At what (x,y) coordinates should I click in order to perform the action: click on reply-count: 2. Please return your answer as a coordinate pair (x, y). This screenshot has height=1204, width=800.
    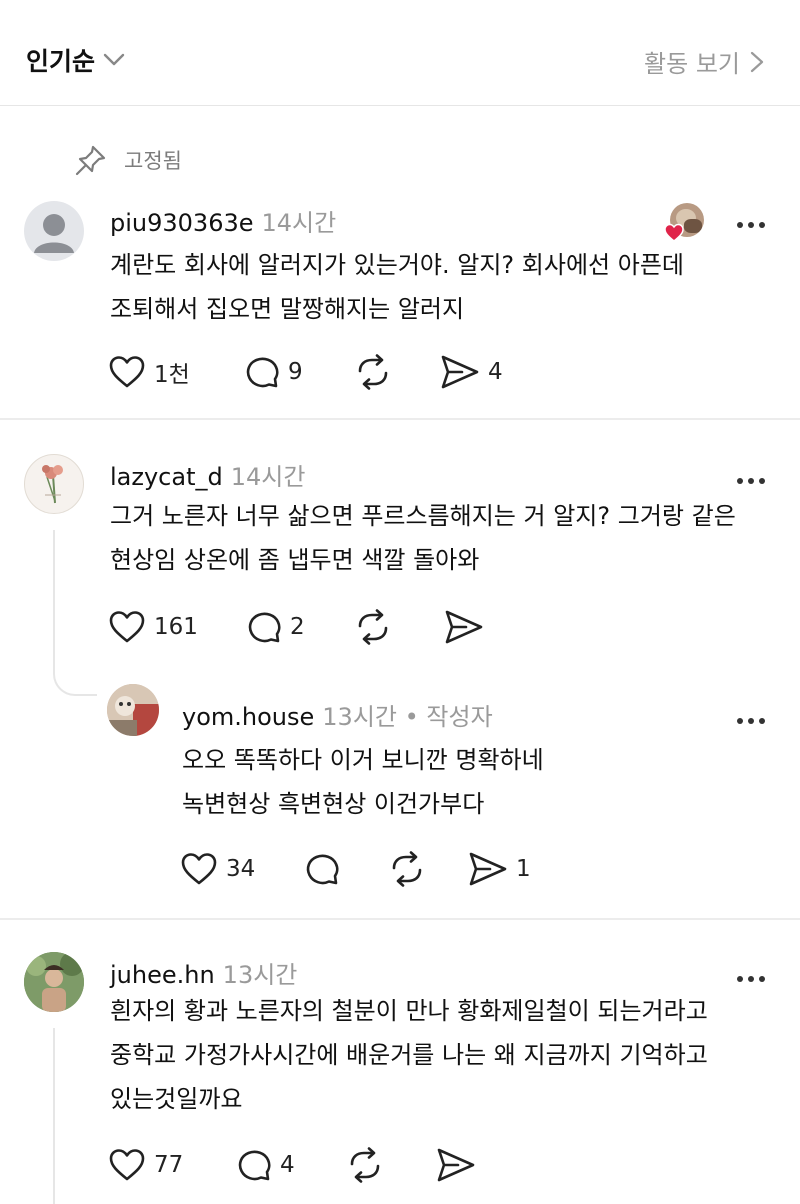
    Looking at the image, I should click on (297, 627).